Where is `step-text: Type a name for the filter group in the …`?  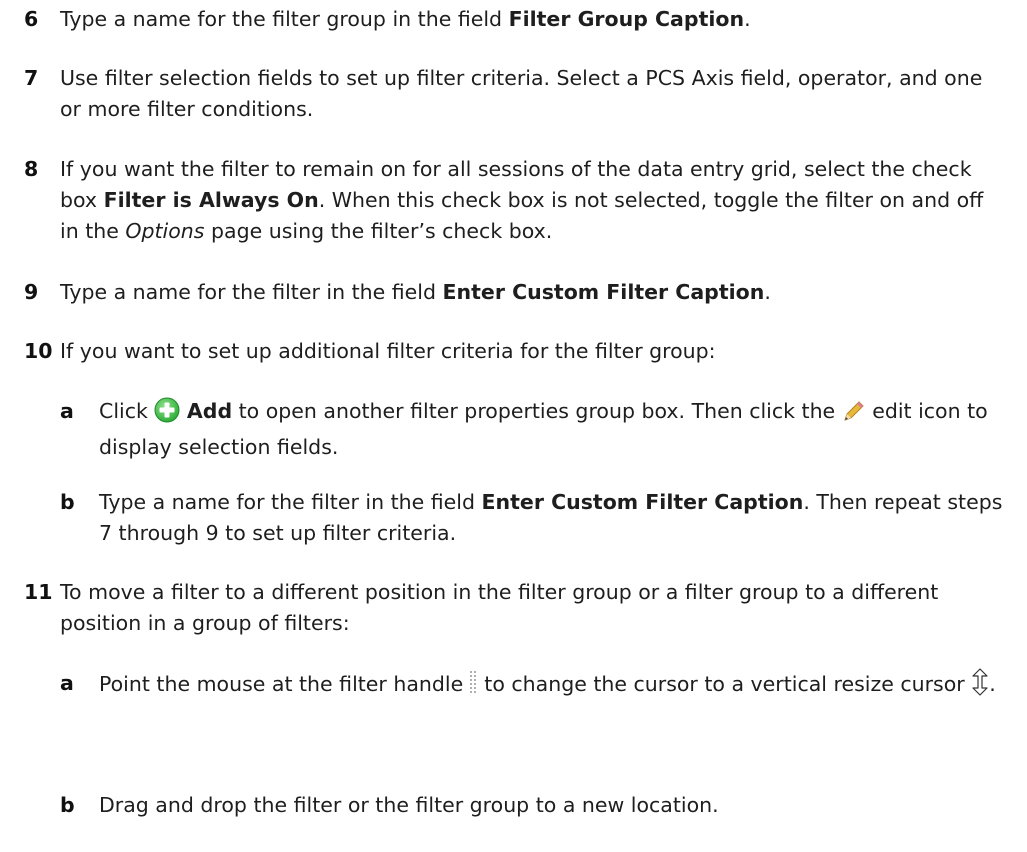
step-text: Type a name for the filter group in the … is located at coordinates (405, 19).